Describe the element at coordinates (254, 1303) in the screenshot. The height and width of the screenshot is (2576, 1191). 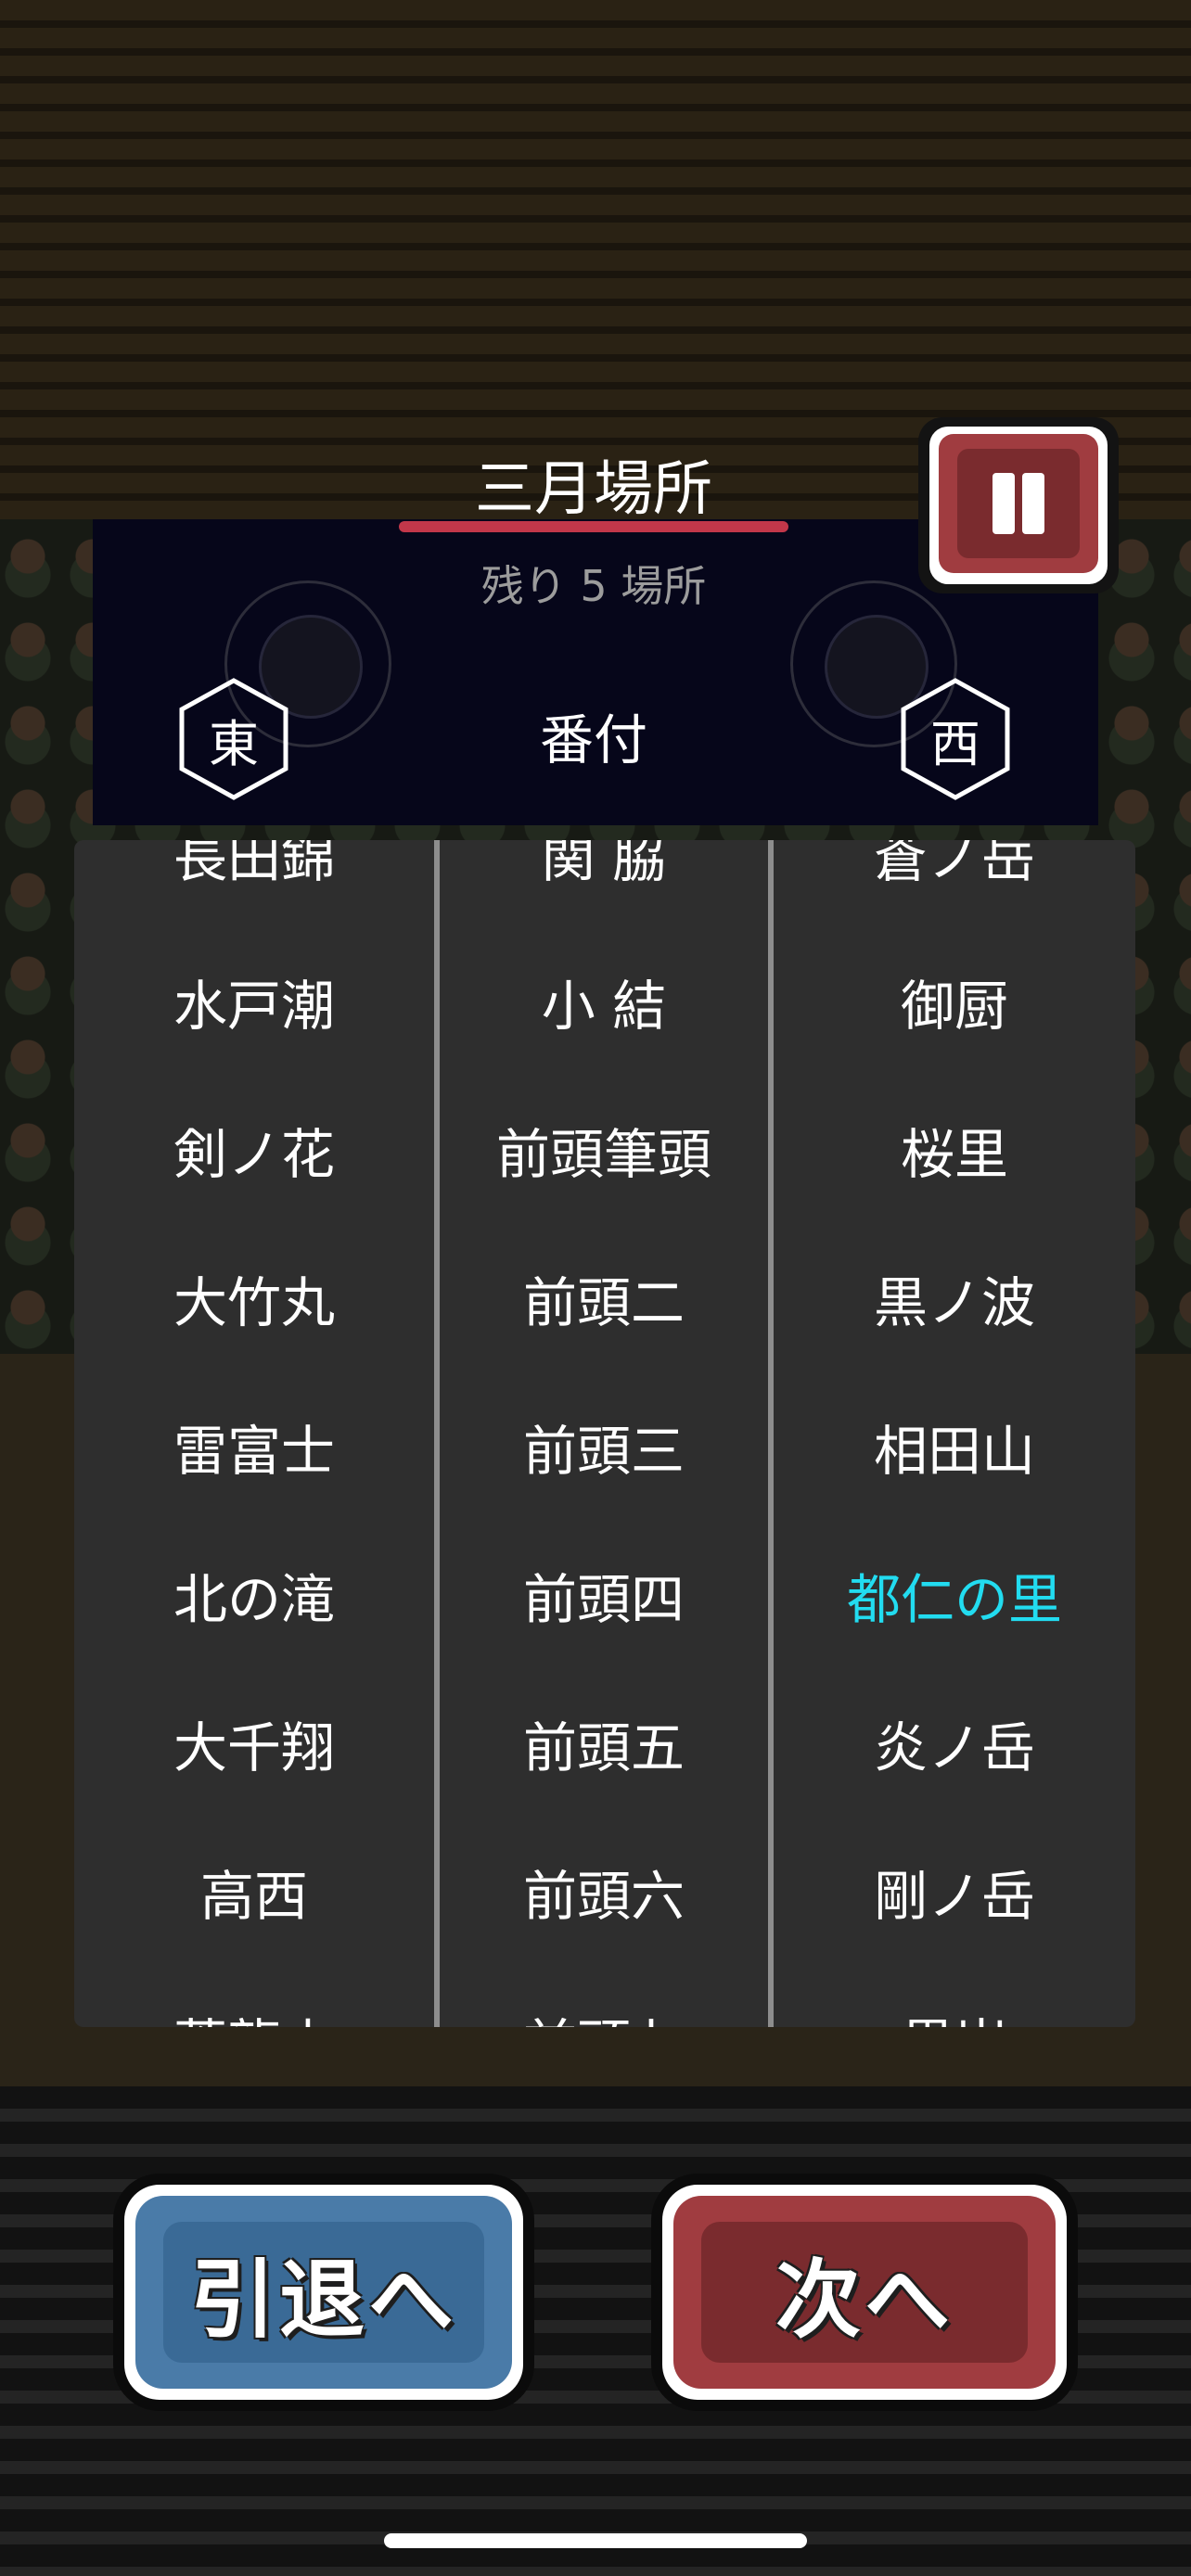
I see `rikishi-east: 大竹丸` at that location.